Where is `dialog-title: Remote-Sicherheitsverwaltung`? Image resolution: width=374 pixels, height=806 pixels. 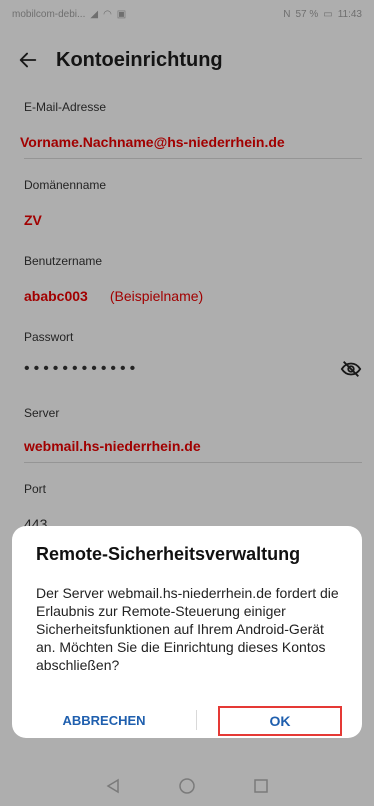 dialog-title: Remote-Sicherheitsverwaltung is located at coordinates (168, 554).